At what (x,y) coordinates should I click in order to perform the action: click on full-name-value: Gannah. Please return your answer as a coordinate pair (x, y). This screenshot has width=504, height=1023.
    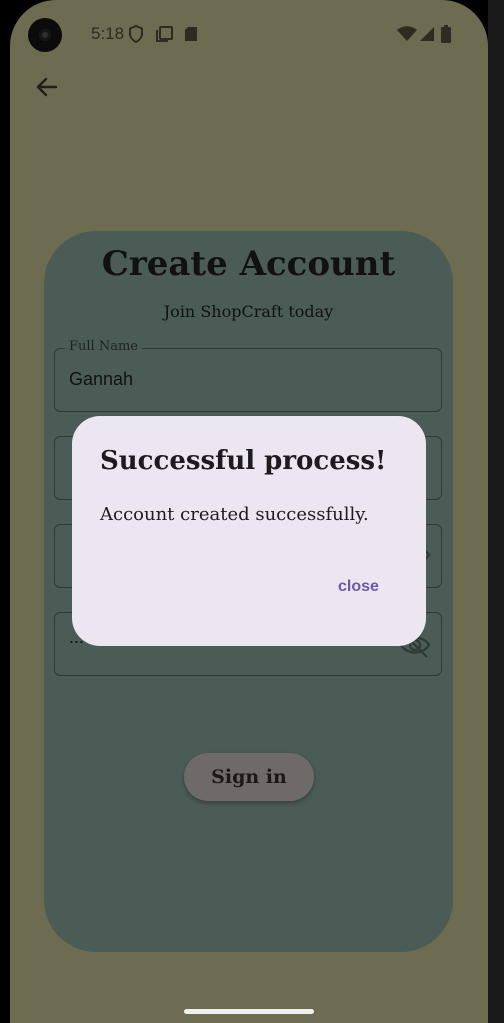
    Looking at the image, I should click on (101, 379).